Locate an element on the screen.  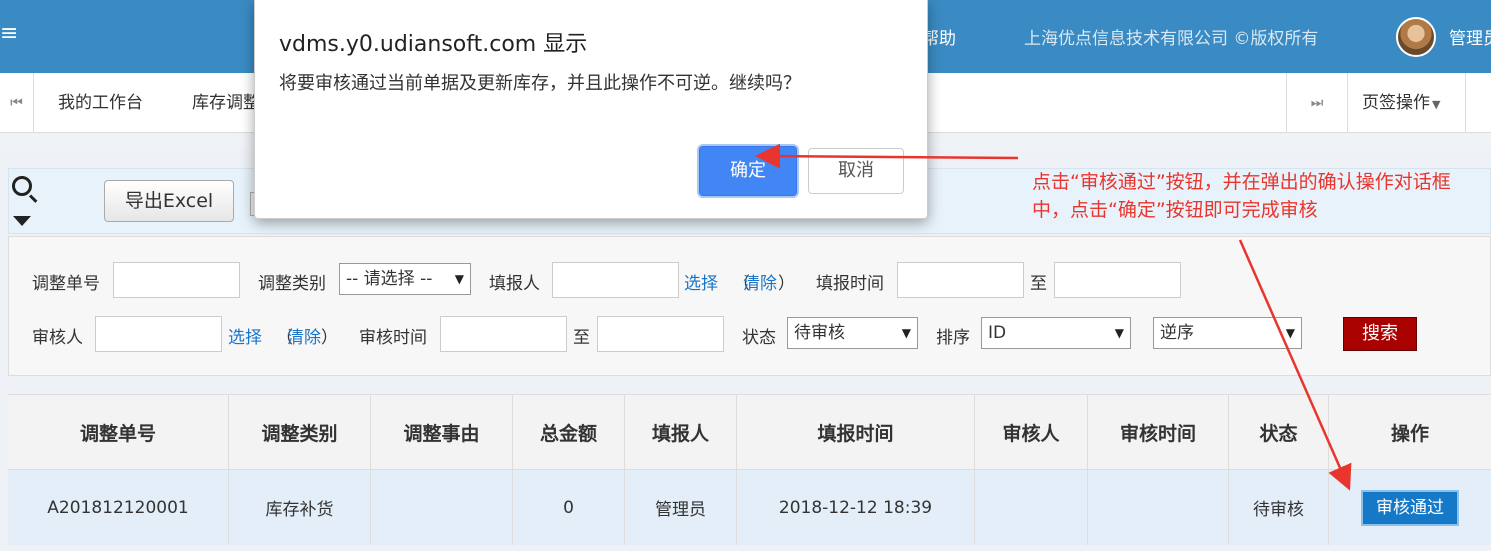
cell-adjust-reason is located at coordinates (442, 507).